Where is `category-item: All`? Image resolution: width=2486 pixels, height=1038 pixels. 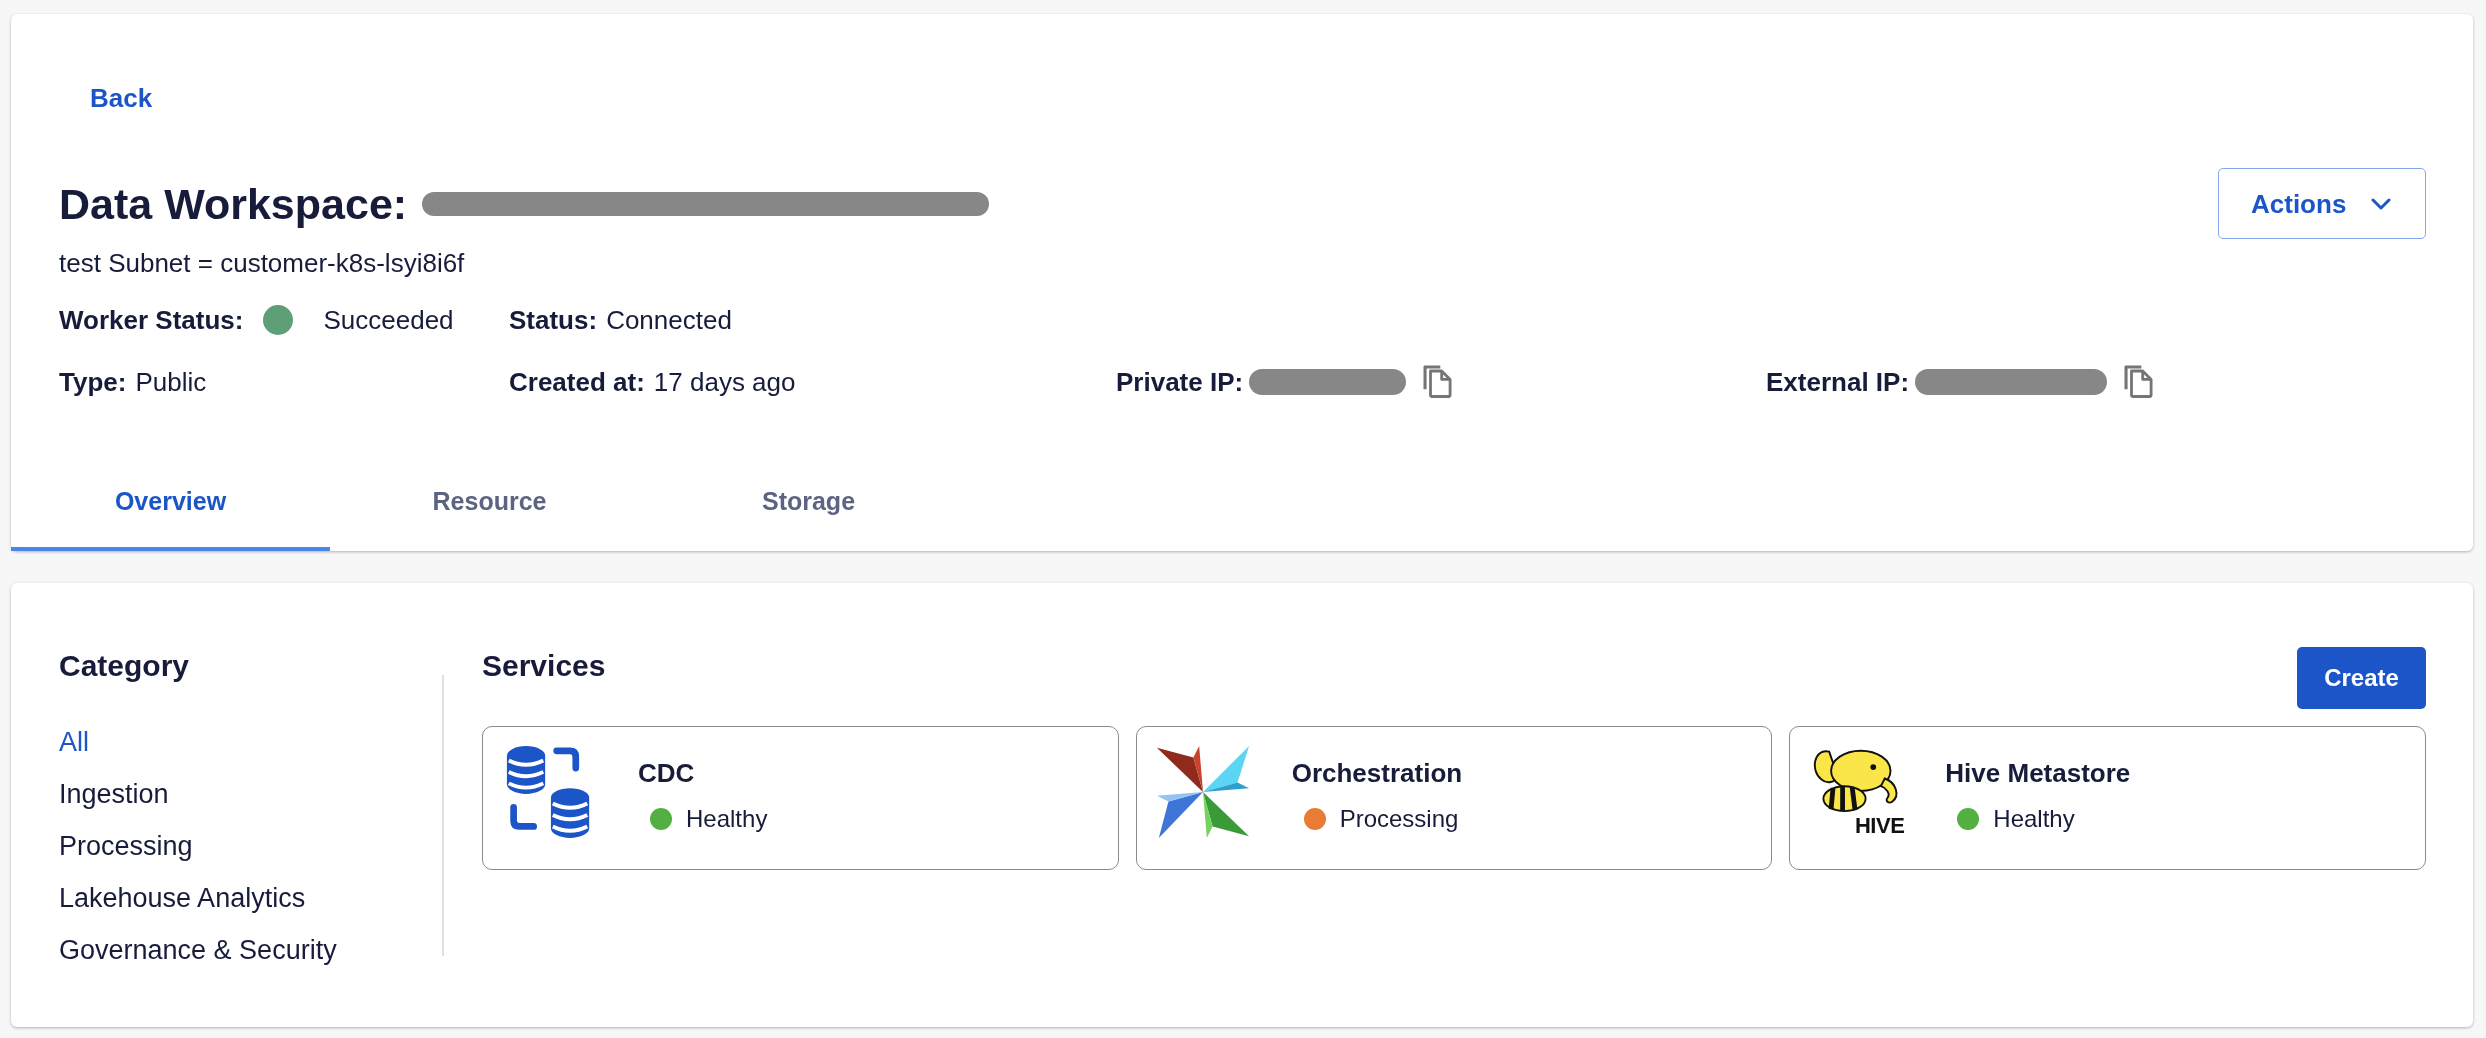
category-item: All is located at coordinates (74, 742).